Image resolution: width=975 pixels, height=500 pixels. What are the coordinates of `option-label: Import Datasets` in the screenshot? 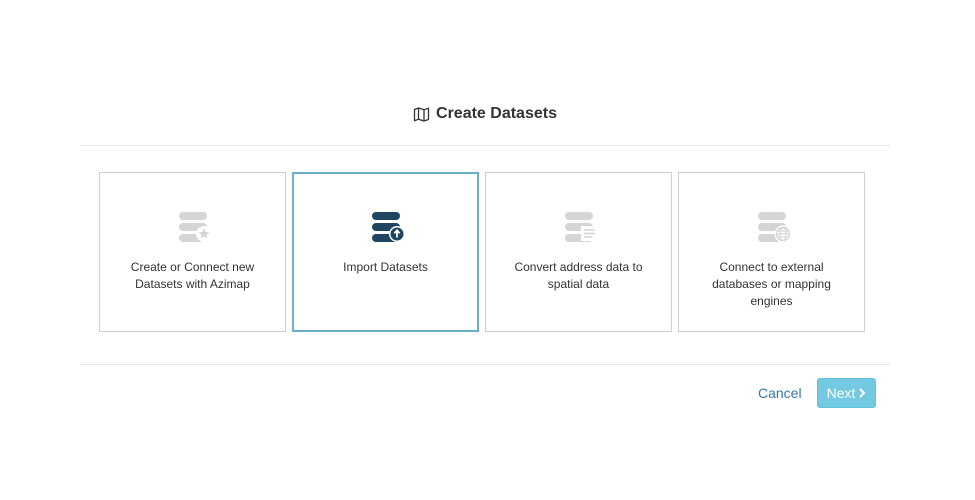 It's located at (385, 267).